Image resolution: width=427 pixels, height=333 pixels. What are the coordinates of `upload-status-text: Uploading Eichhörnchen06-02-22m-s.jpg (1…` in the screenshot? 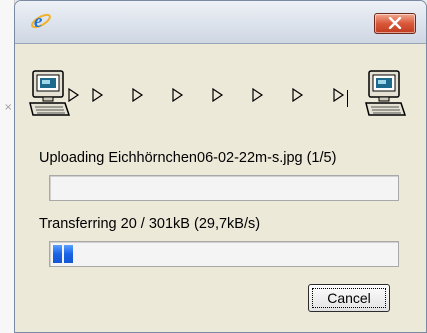 It's located at (188, 158).